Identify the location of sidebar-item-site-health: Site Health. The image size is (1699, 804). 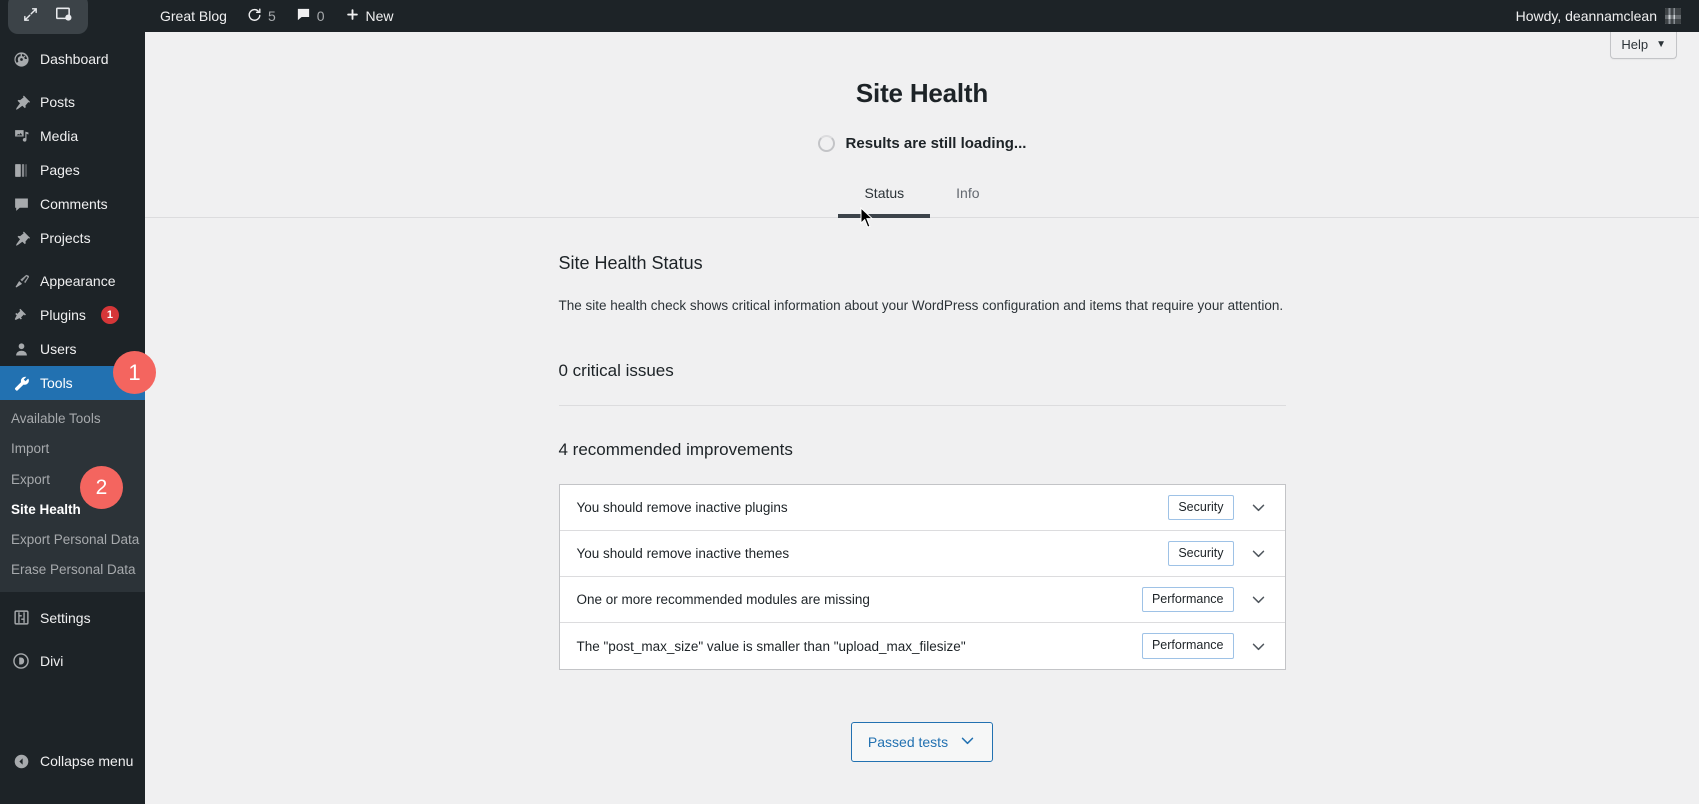
(72, 510).